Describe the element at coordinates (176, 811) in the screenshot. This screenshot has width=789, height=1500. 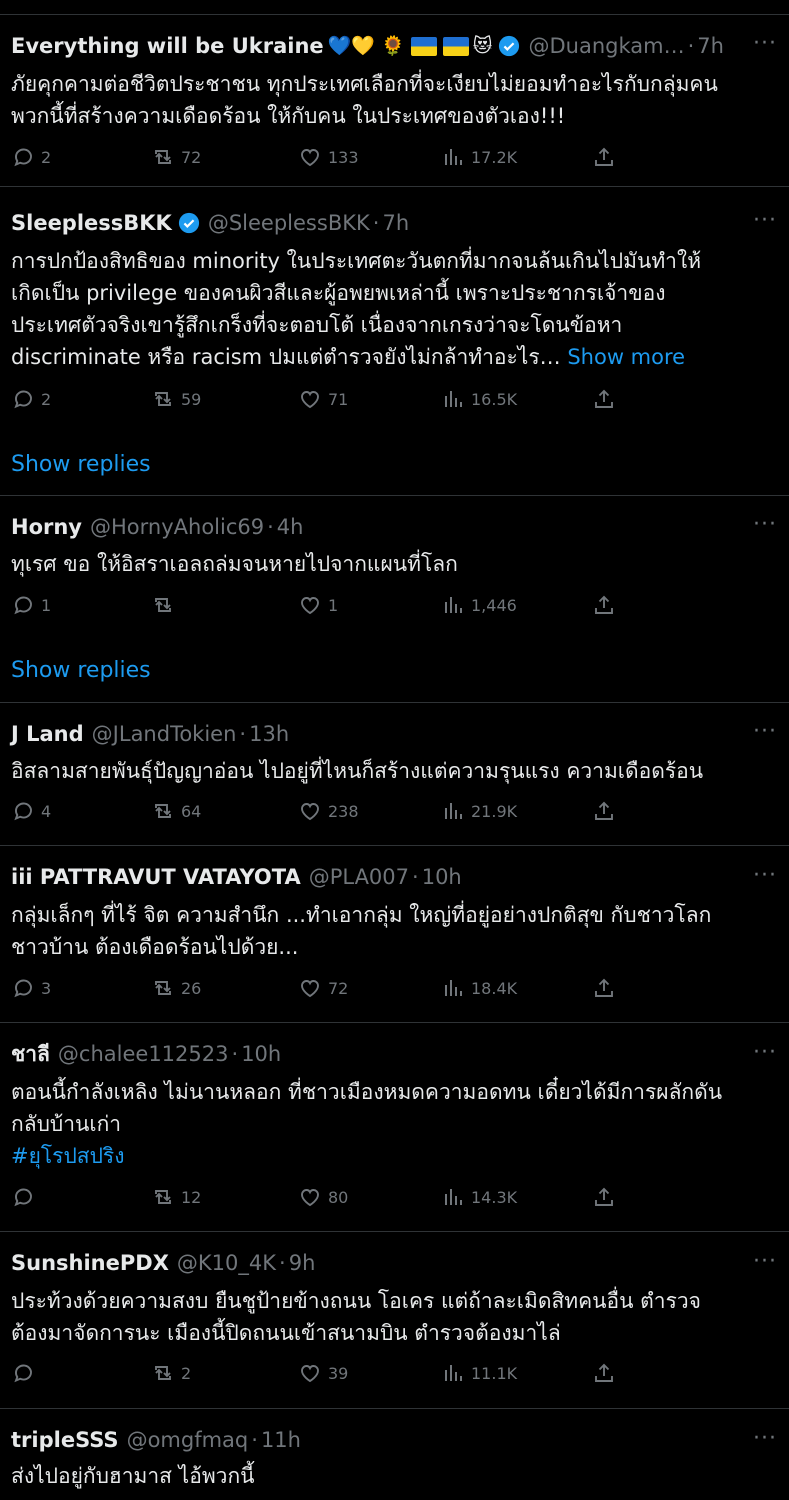
I see `retweet-button: 64` at that location.